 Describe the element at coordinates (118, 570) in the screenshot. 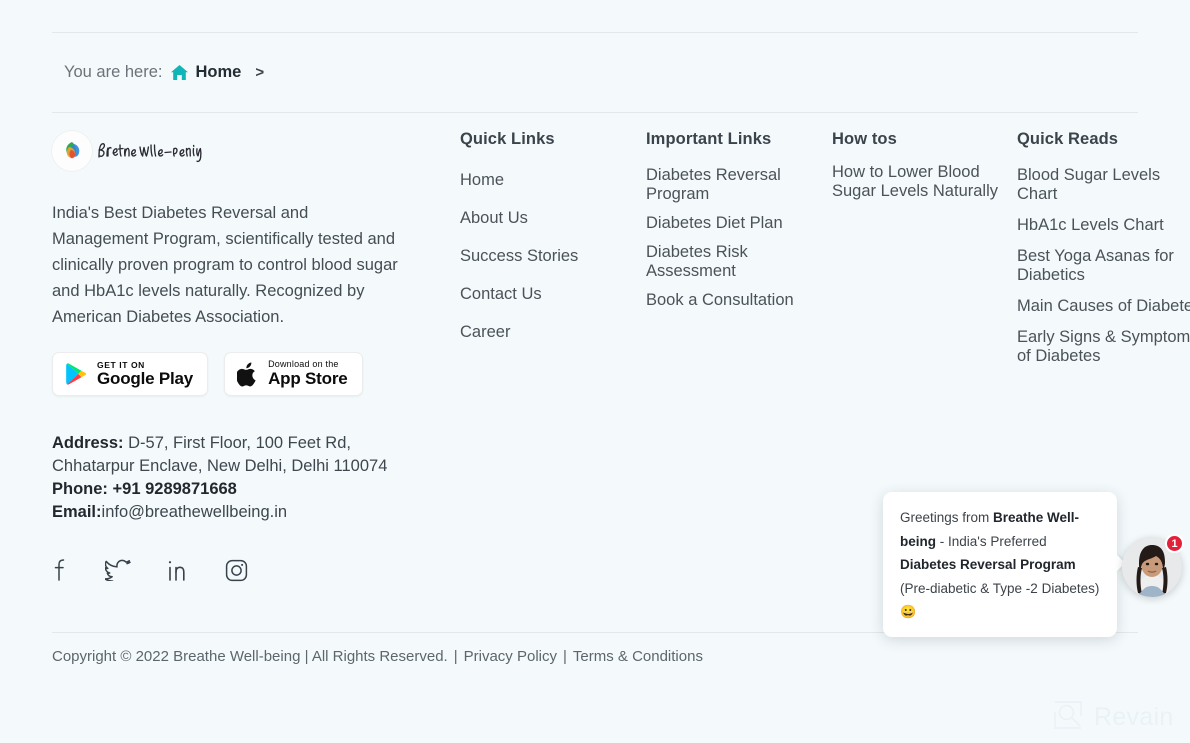

I see `twitter-icon` at that location.